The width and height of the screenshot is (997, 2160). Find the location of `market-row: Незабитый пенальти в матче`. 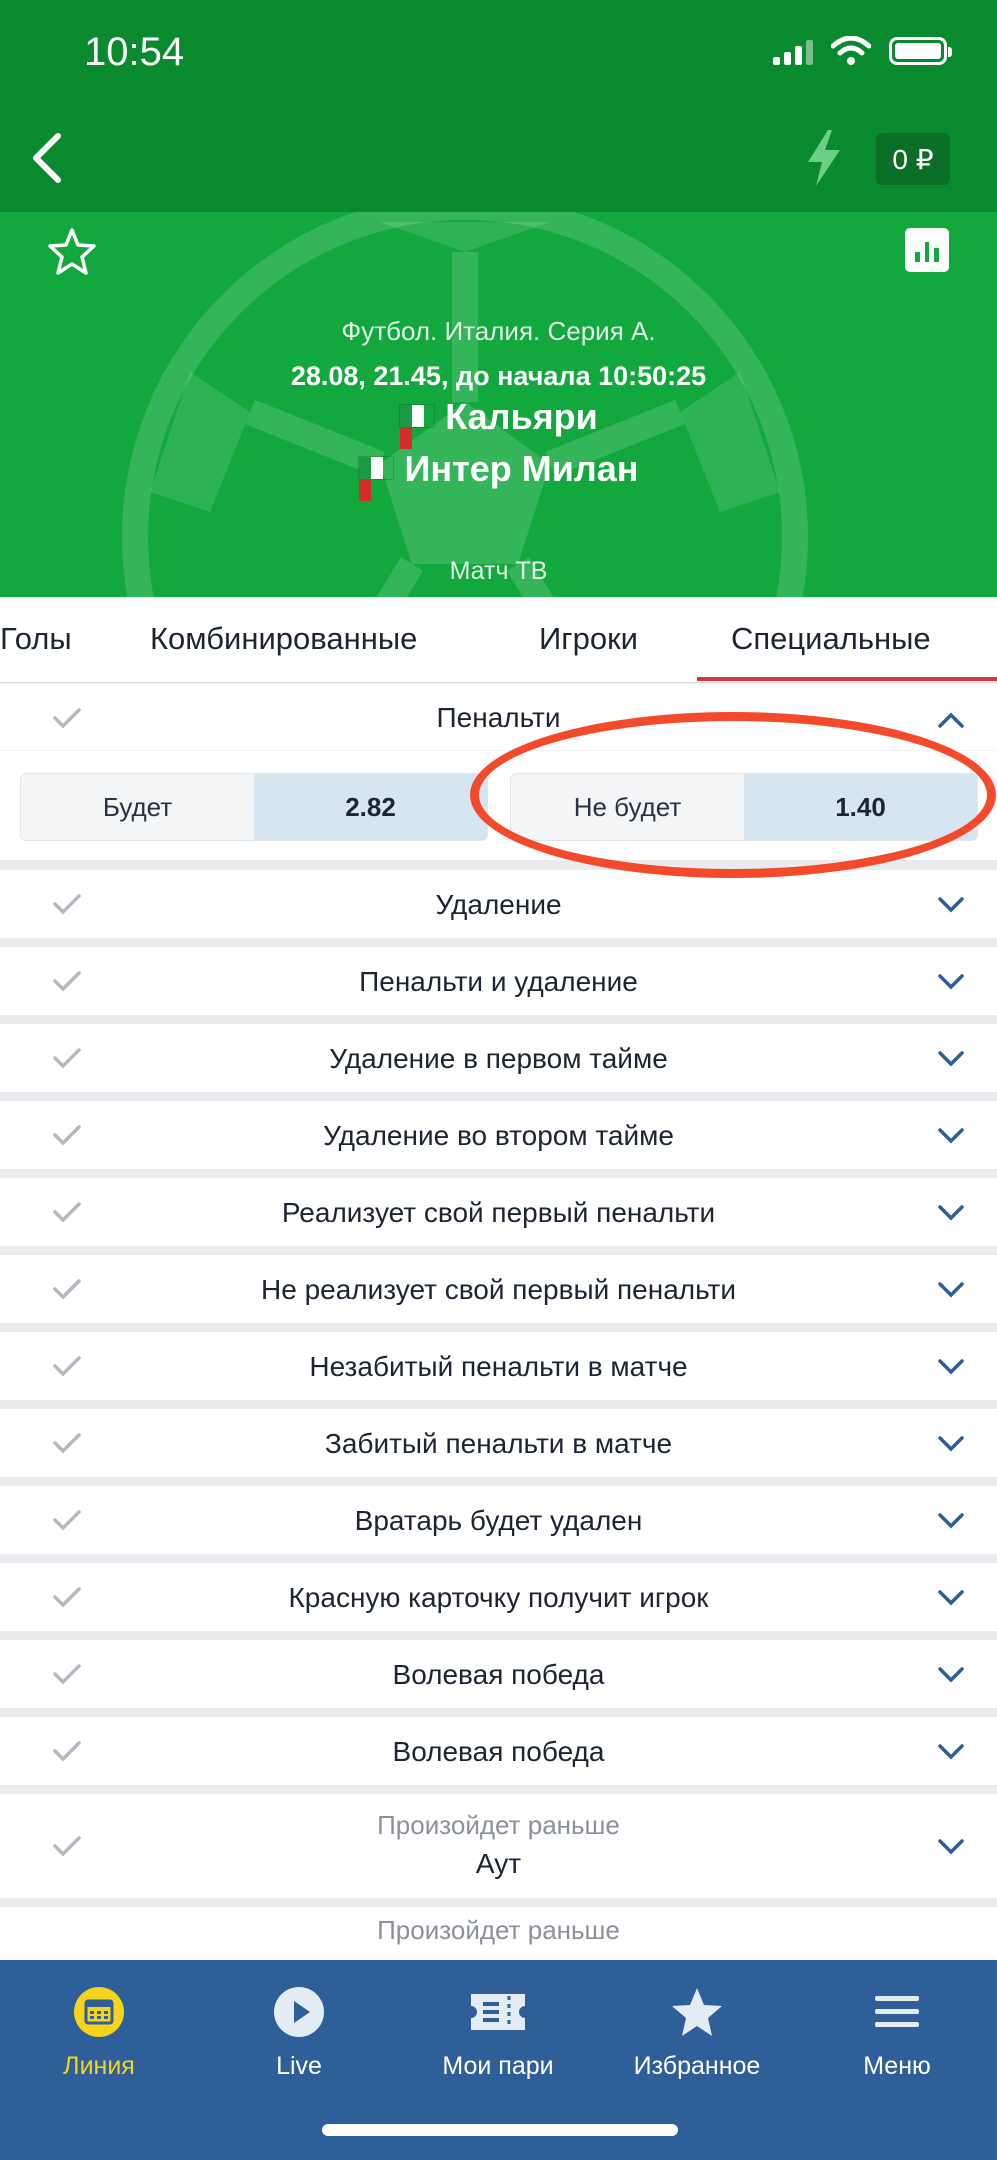

market-row: Незабитый пенальти в матче is located at coordinates (498, 1366).